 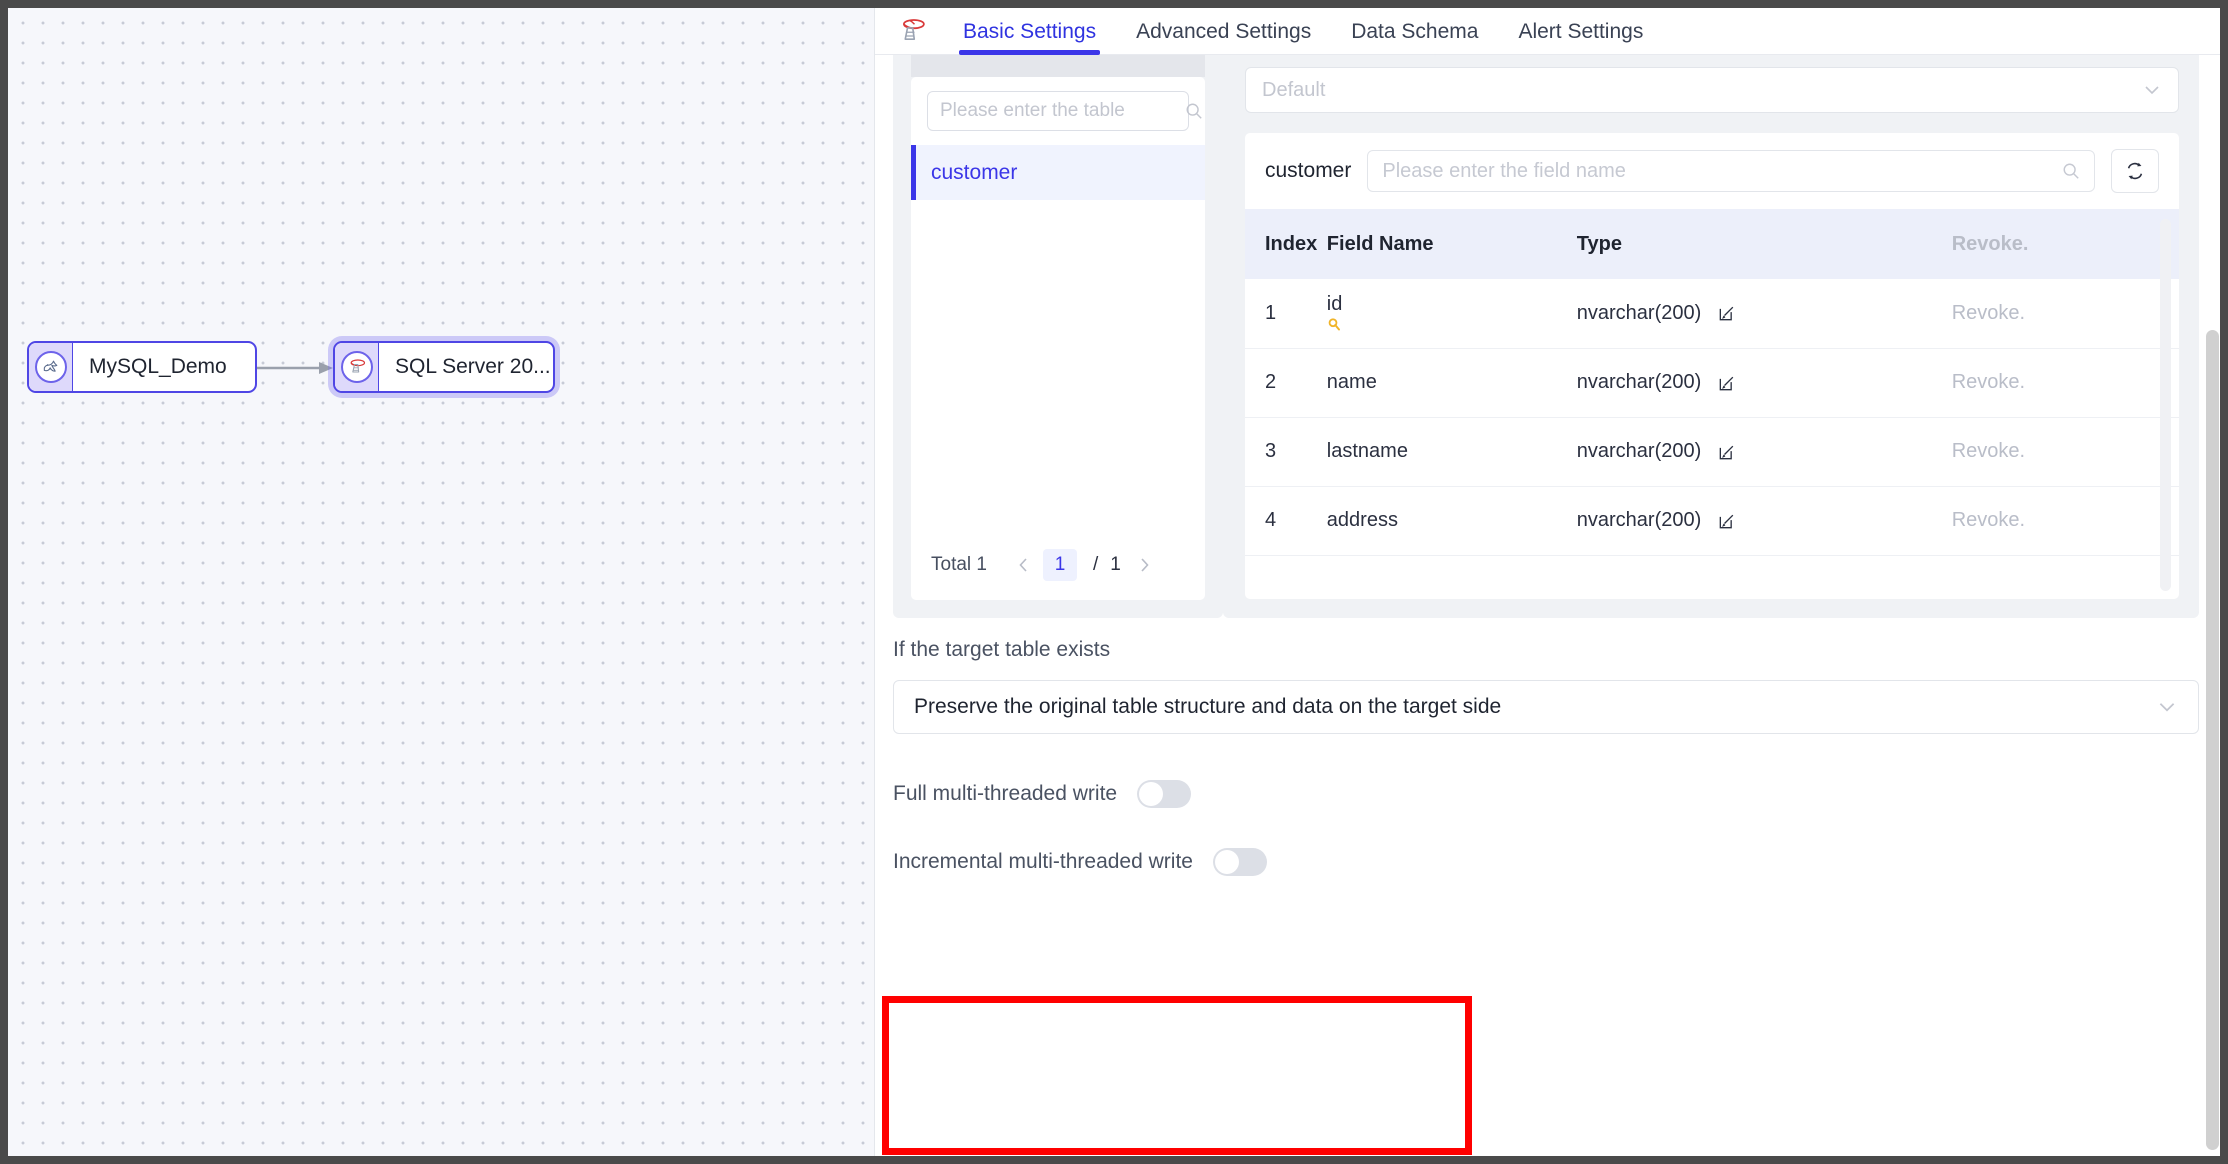 I want to click on table-search-input, so click(x=1062, y=111).